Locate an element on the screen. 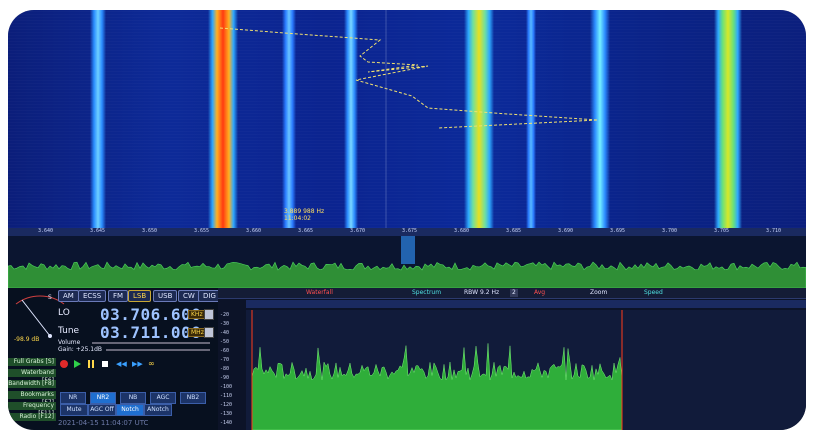 This screenshot has width=816, height=438. axis-tick-label: 3.690 is located at coordinates (566, 231).